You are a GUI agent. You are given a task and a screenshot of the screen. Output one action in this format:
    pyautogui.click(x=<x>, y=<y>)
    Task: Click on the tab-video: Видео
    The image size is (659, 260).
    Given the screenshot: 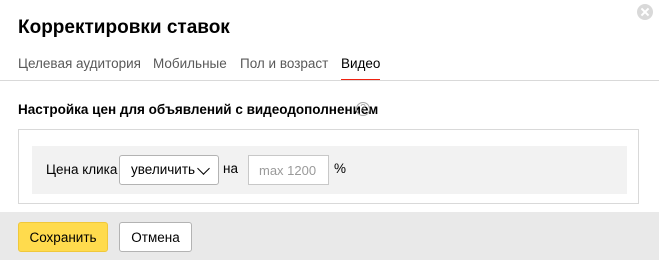 What is the action you would take?
    pyautogui.click(x=361, y=68)
    